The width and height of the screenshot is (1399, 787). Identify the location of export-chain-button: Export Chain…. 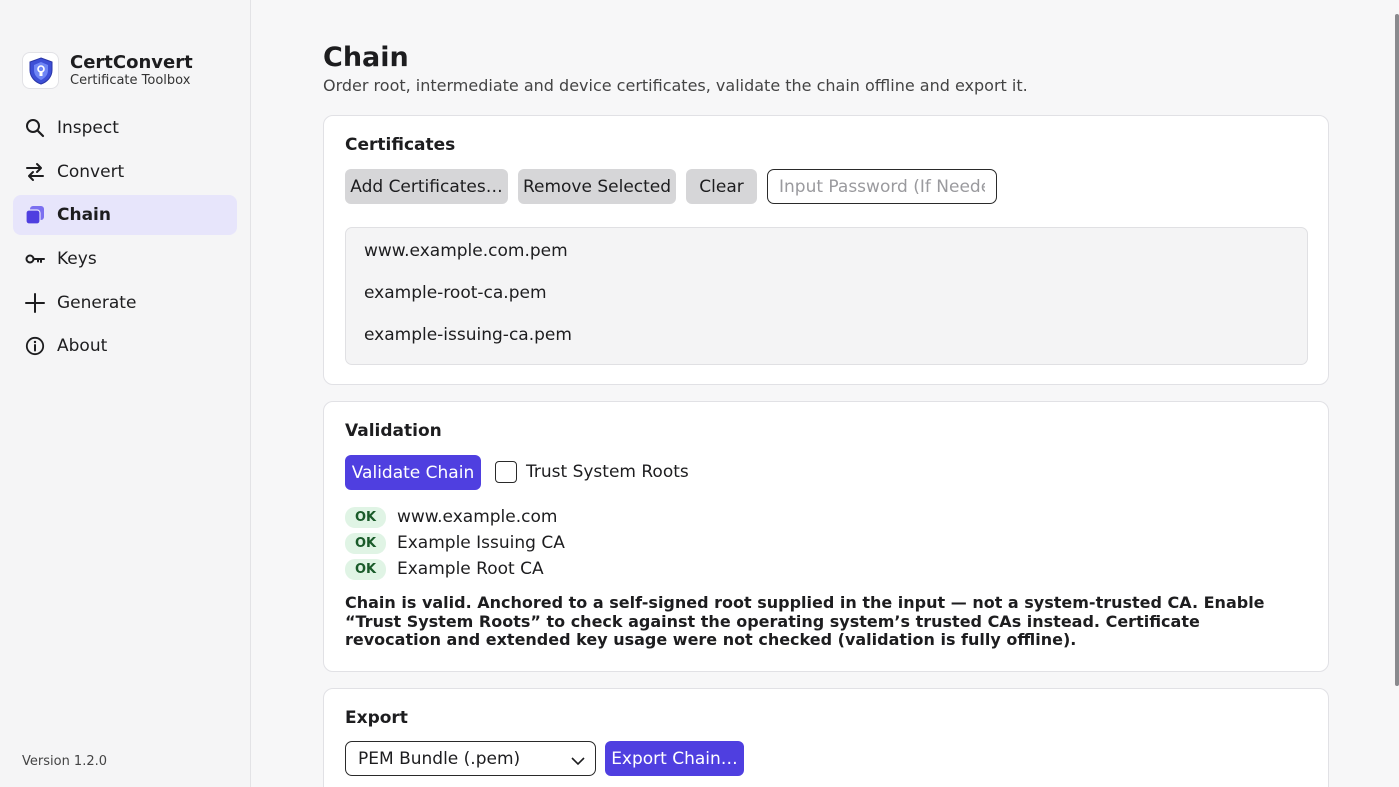
(674, 758).